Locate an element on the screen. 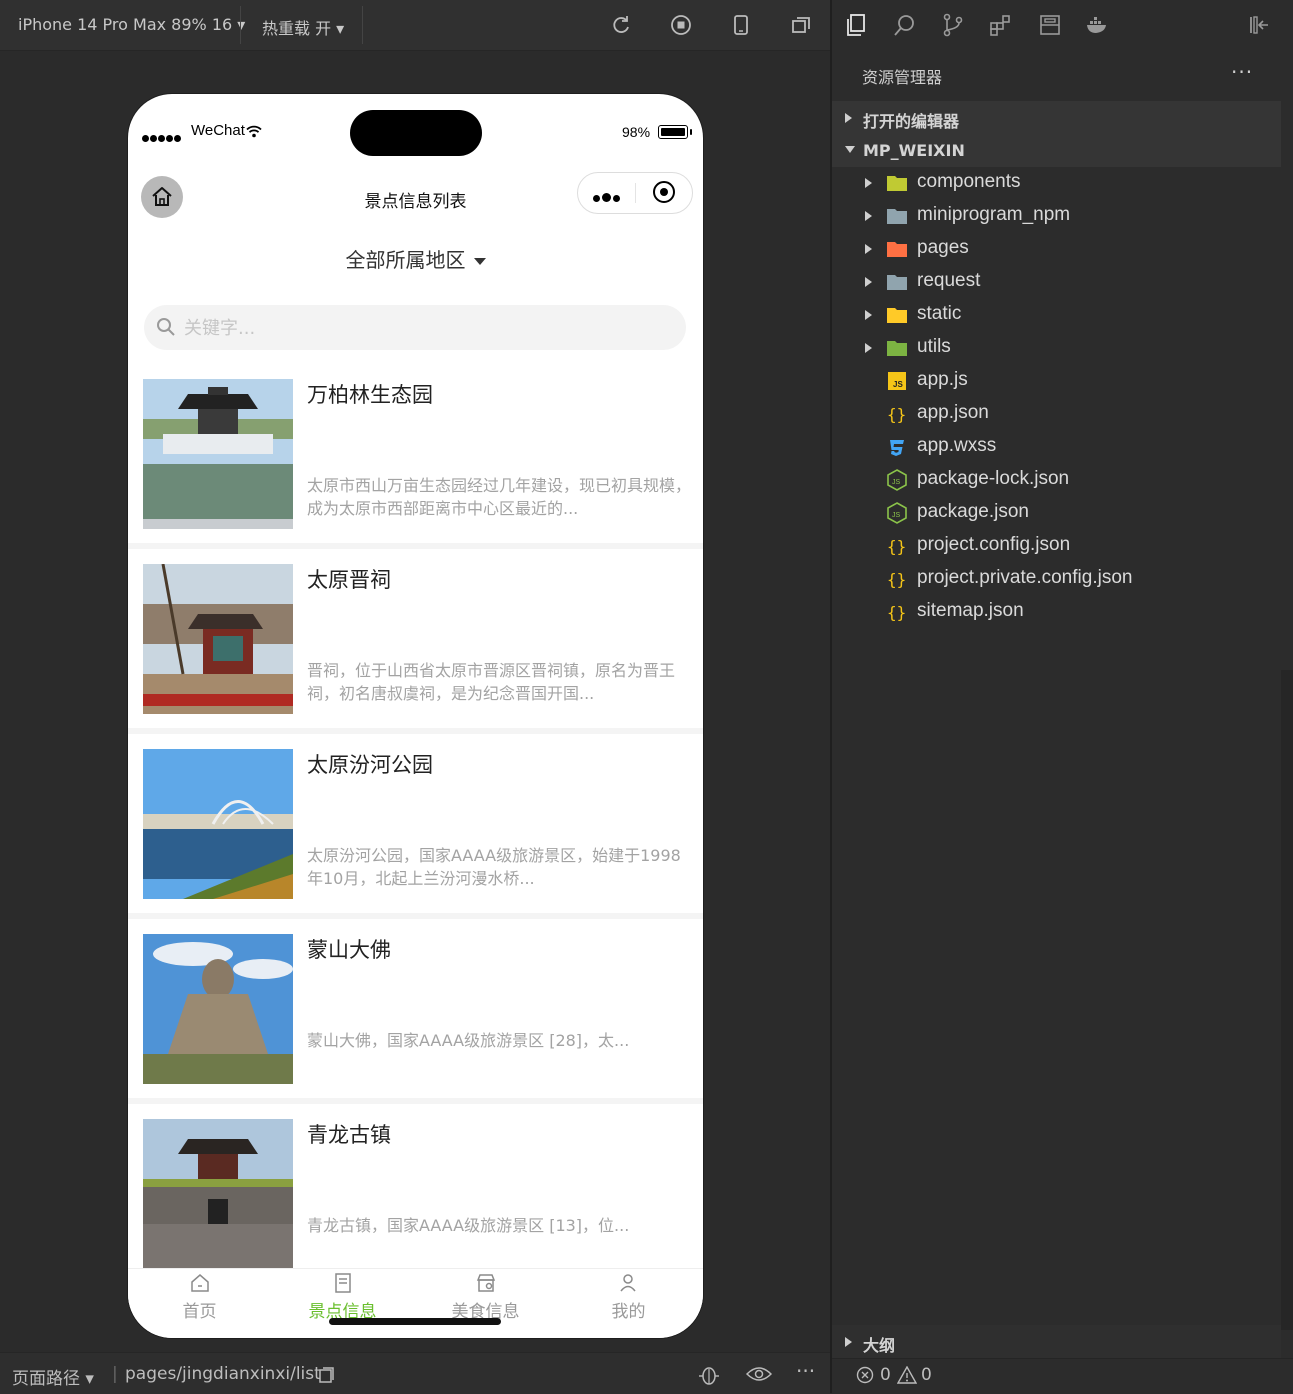  hot-reload-toggle: 热重载 开 ▾ is located at coordinates (303, 27).